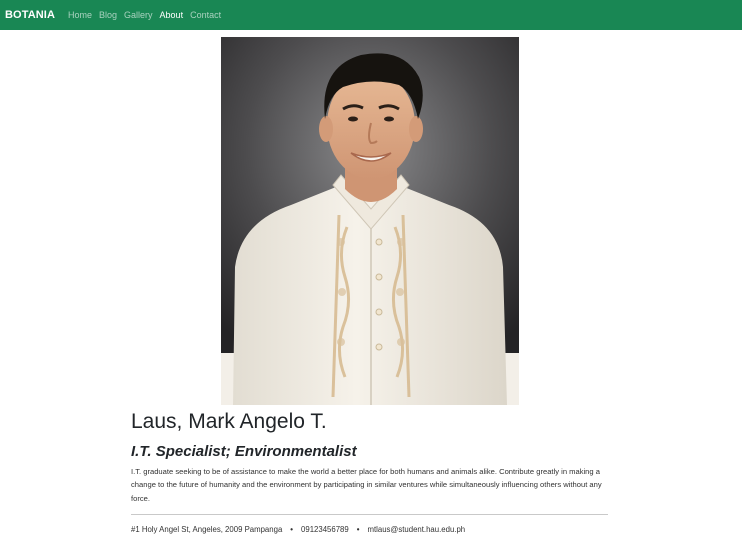 The image size is (742, 549). What do you see at coordinates (244, 451) in the screenshot?
I see `profile-title: I.T. Specialist; Environmentalist` at bounding box center [244, 451].